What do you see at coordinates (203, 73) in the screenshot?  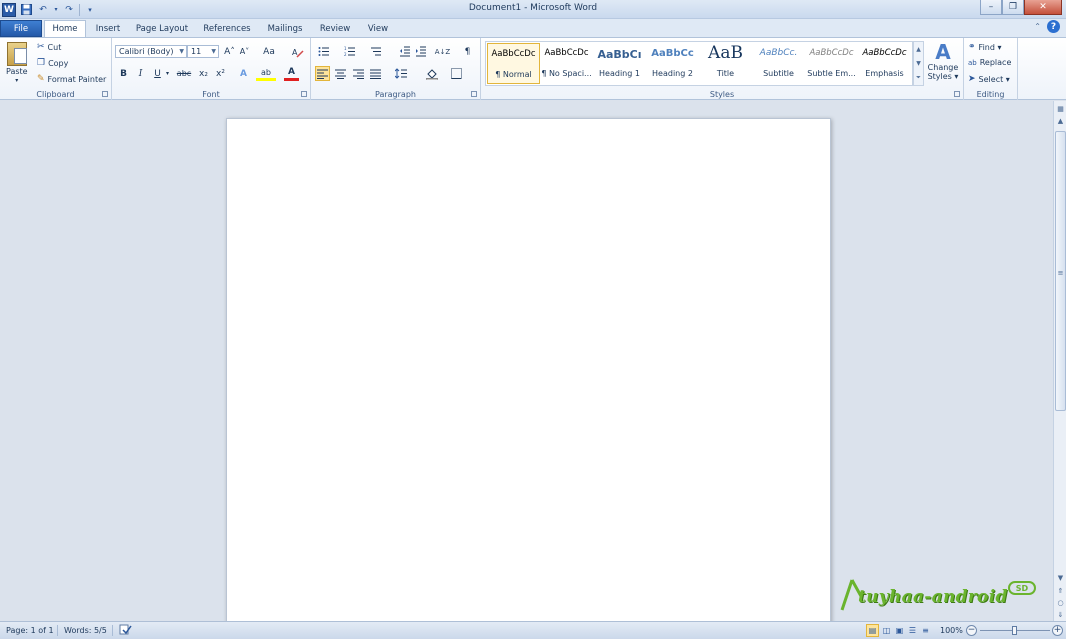 I see `subscript-button: x₂` at bounding box center [203, 73].